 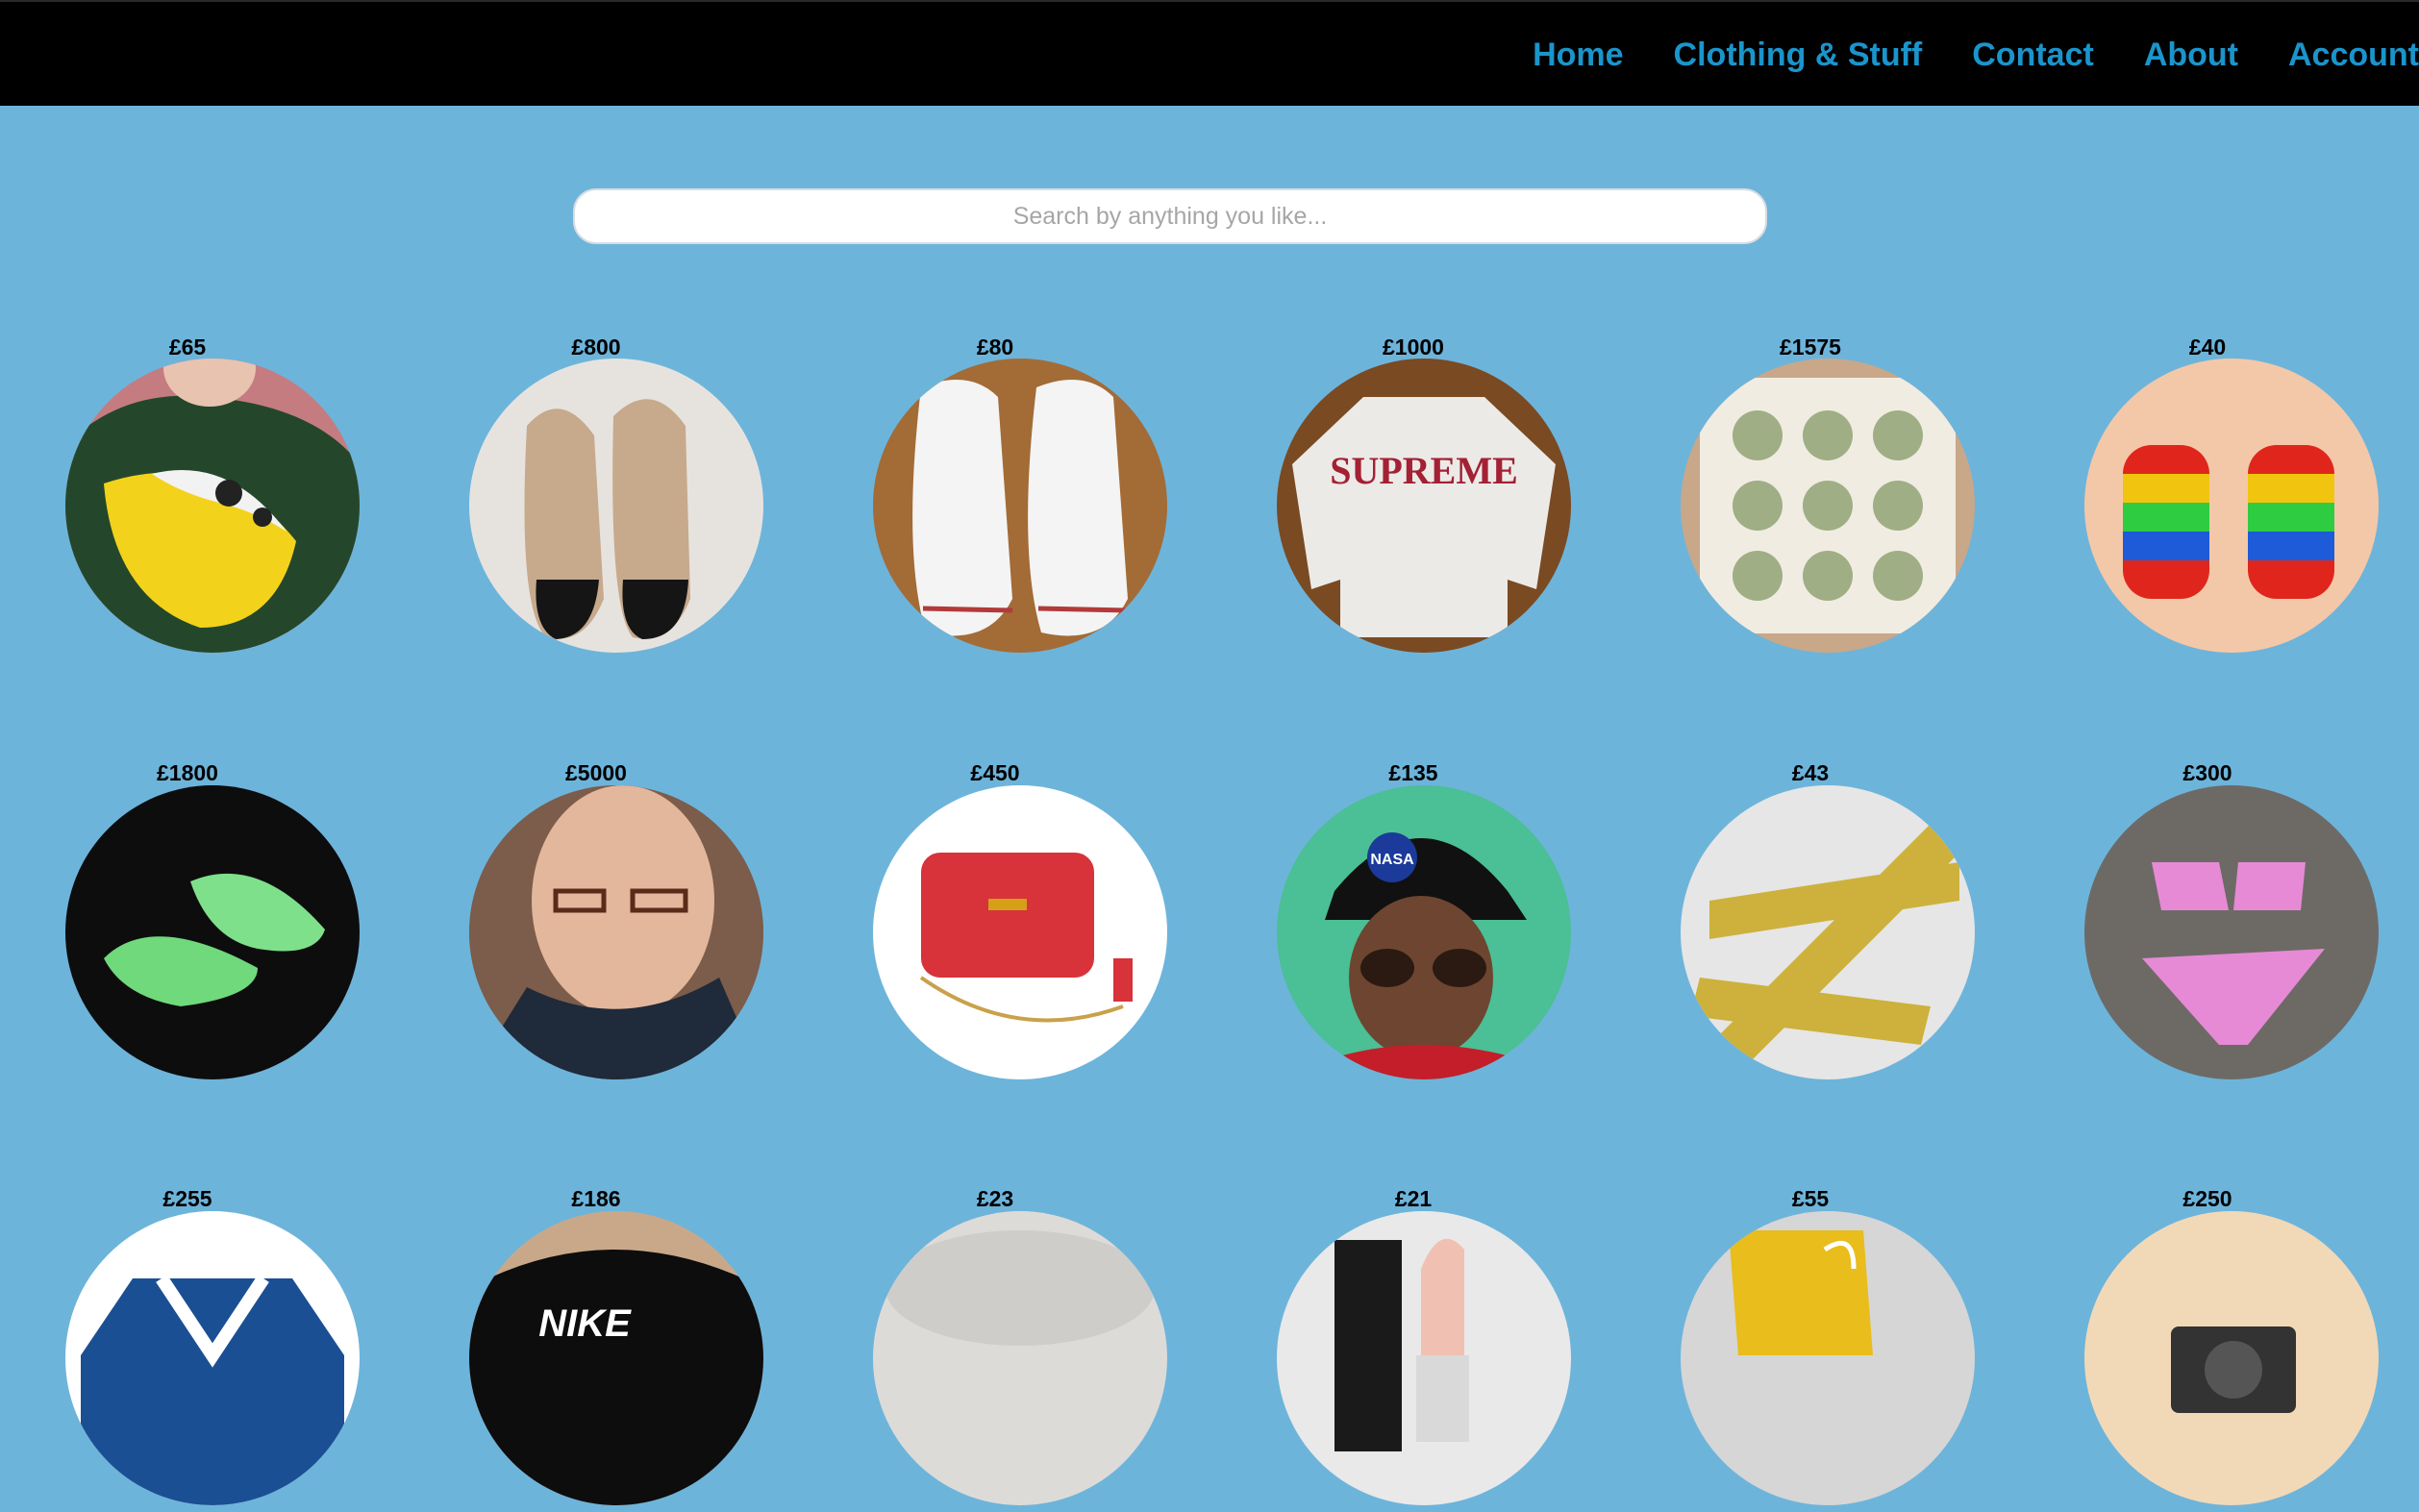 I want to click on product-price: £800, so click(x=596, y=347).